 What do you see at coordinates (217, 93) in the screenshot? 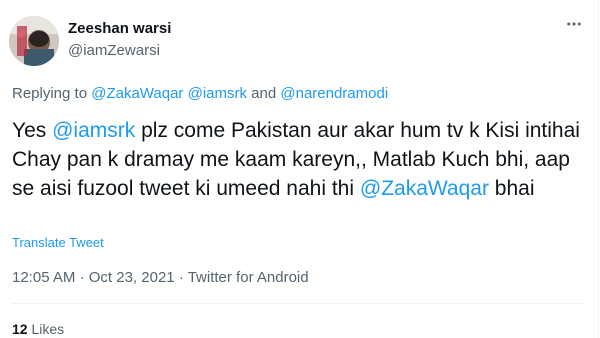
I see `reply-mention-iamsrk: @iamsrk` at bounding box center [217, 93].